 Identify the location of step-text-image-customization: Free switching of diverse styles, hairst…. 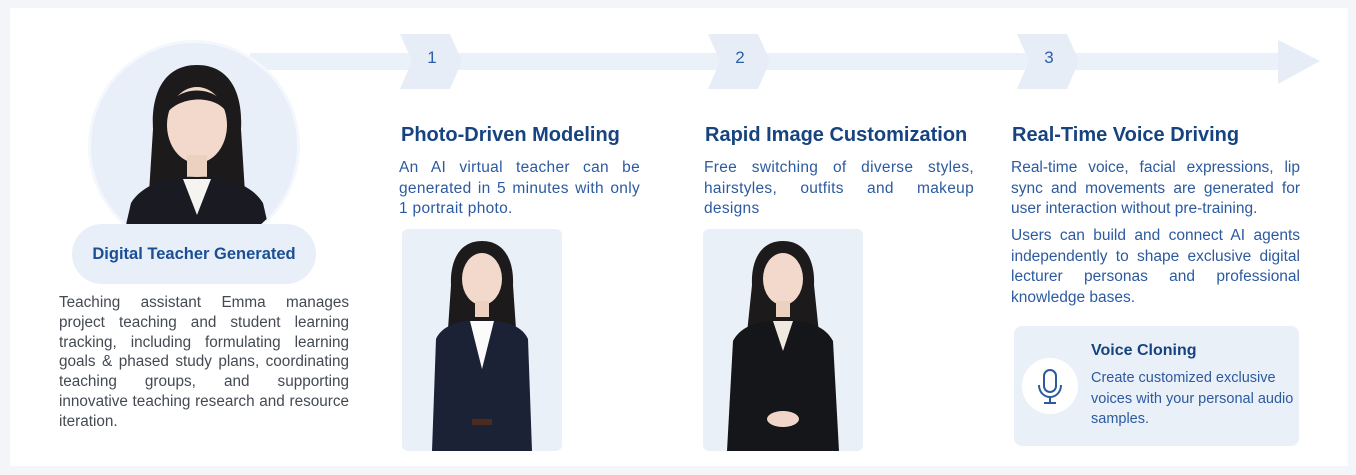
(839, 188).